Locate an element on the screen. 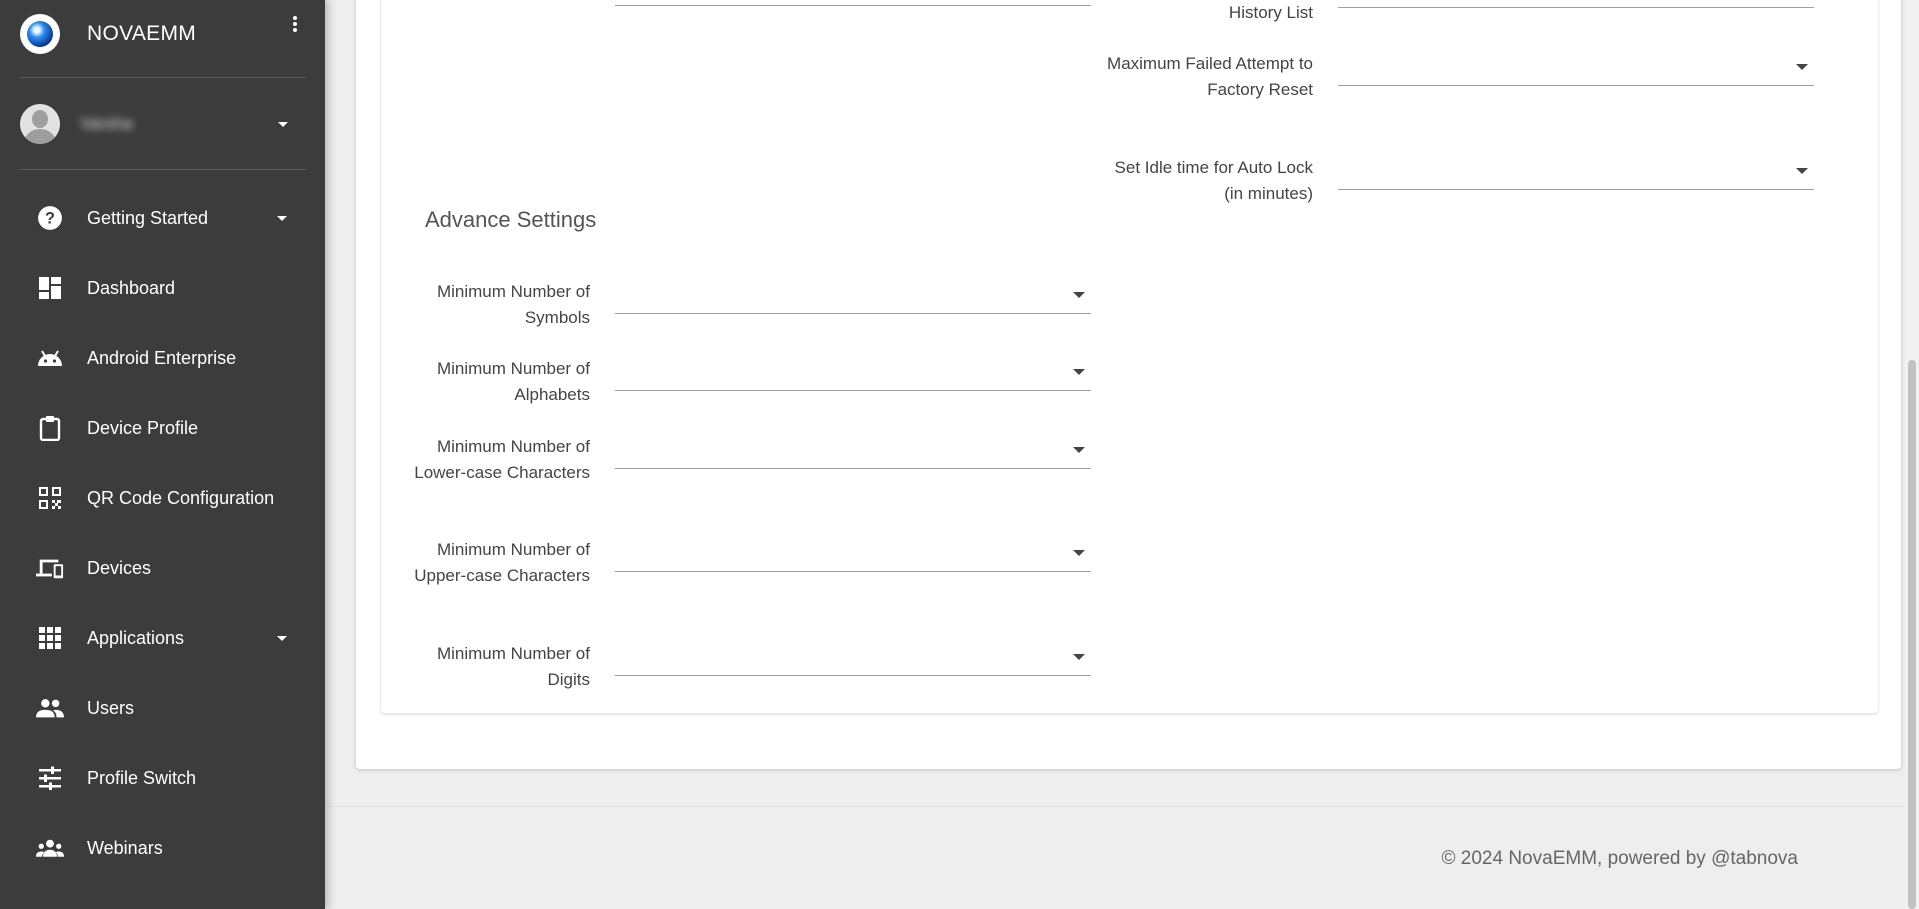 Image resolution: width=1919 pixels, height=909 pixels. qr-code-icon is located at coordinates (50, 498).